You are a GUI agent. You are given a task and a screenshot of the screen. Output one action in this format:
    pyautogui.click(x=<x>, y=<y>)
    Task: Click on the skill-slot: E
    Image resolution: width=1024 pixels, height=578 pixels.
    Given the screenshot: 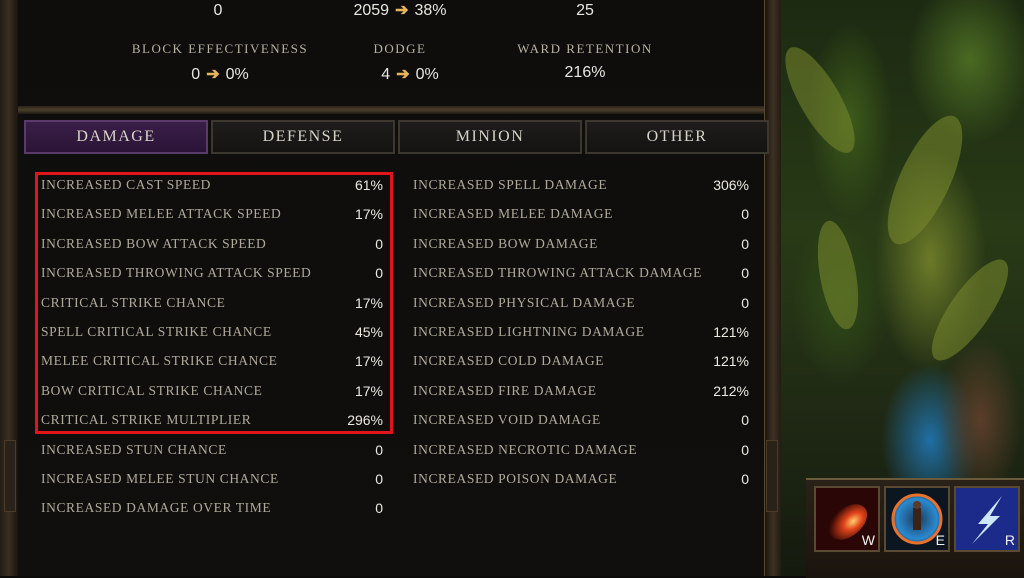 What is the action you would take?
    pyautogui.click(x=917, y=519)
    